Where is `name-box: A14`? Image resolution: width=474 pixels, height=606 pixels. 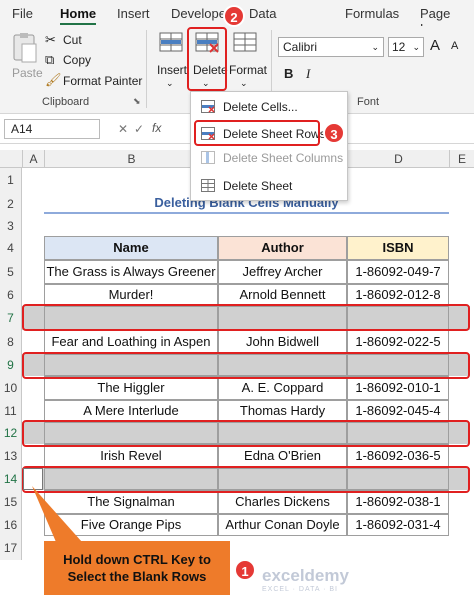 name-box: A14 is located at coordinates (52, 129).